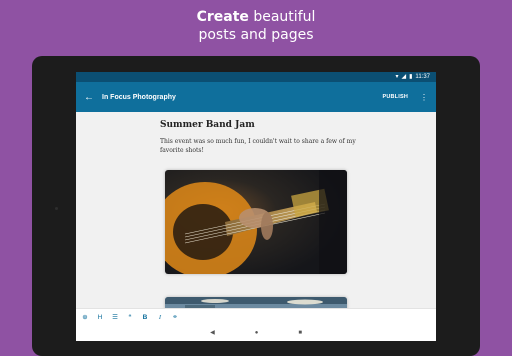 The height and width of the screenshot is (356, 512). I want to click on status-time: 11:37, so click(422, 77).